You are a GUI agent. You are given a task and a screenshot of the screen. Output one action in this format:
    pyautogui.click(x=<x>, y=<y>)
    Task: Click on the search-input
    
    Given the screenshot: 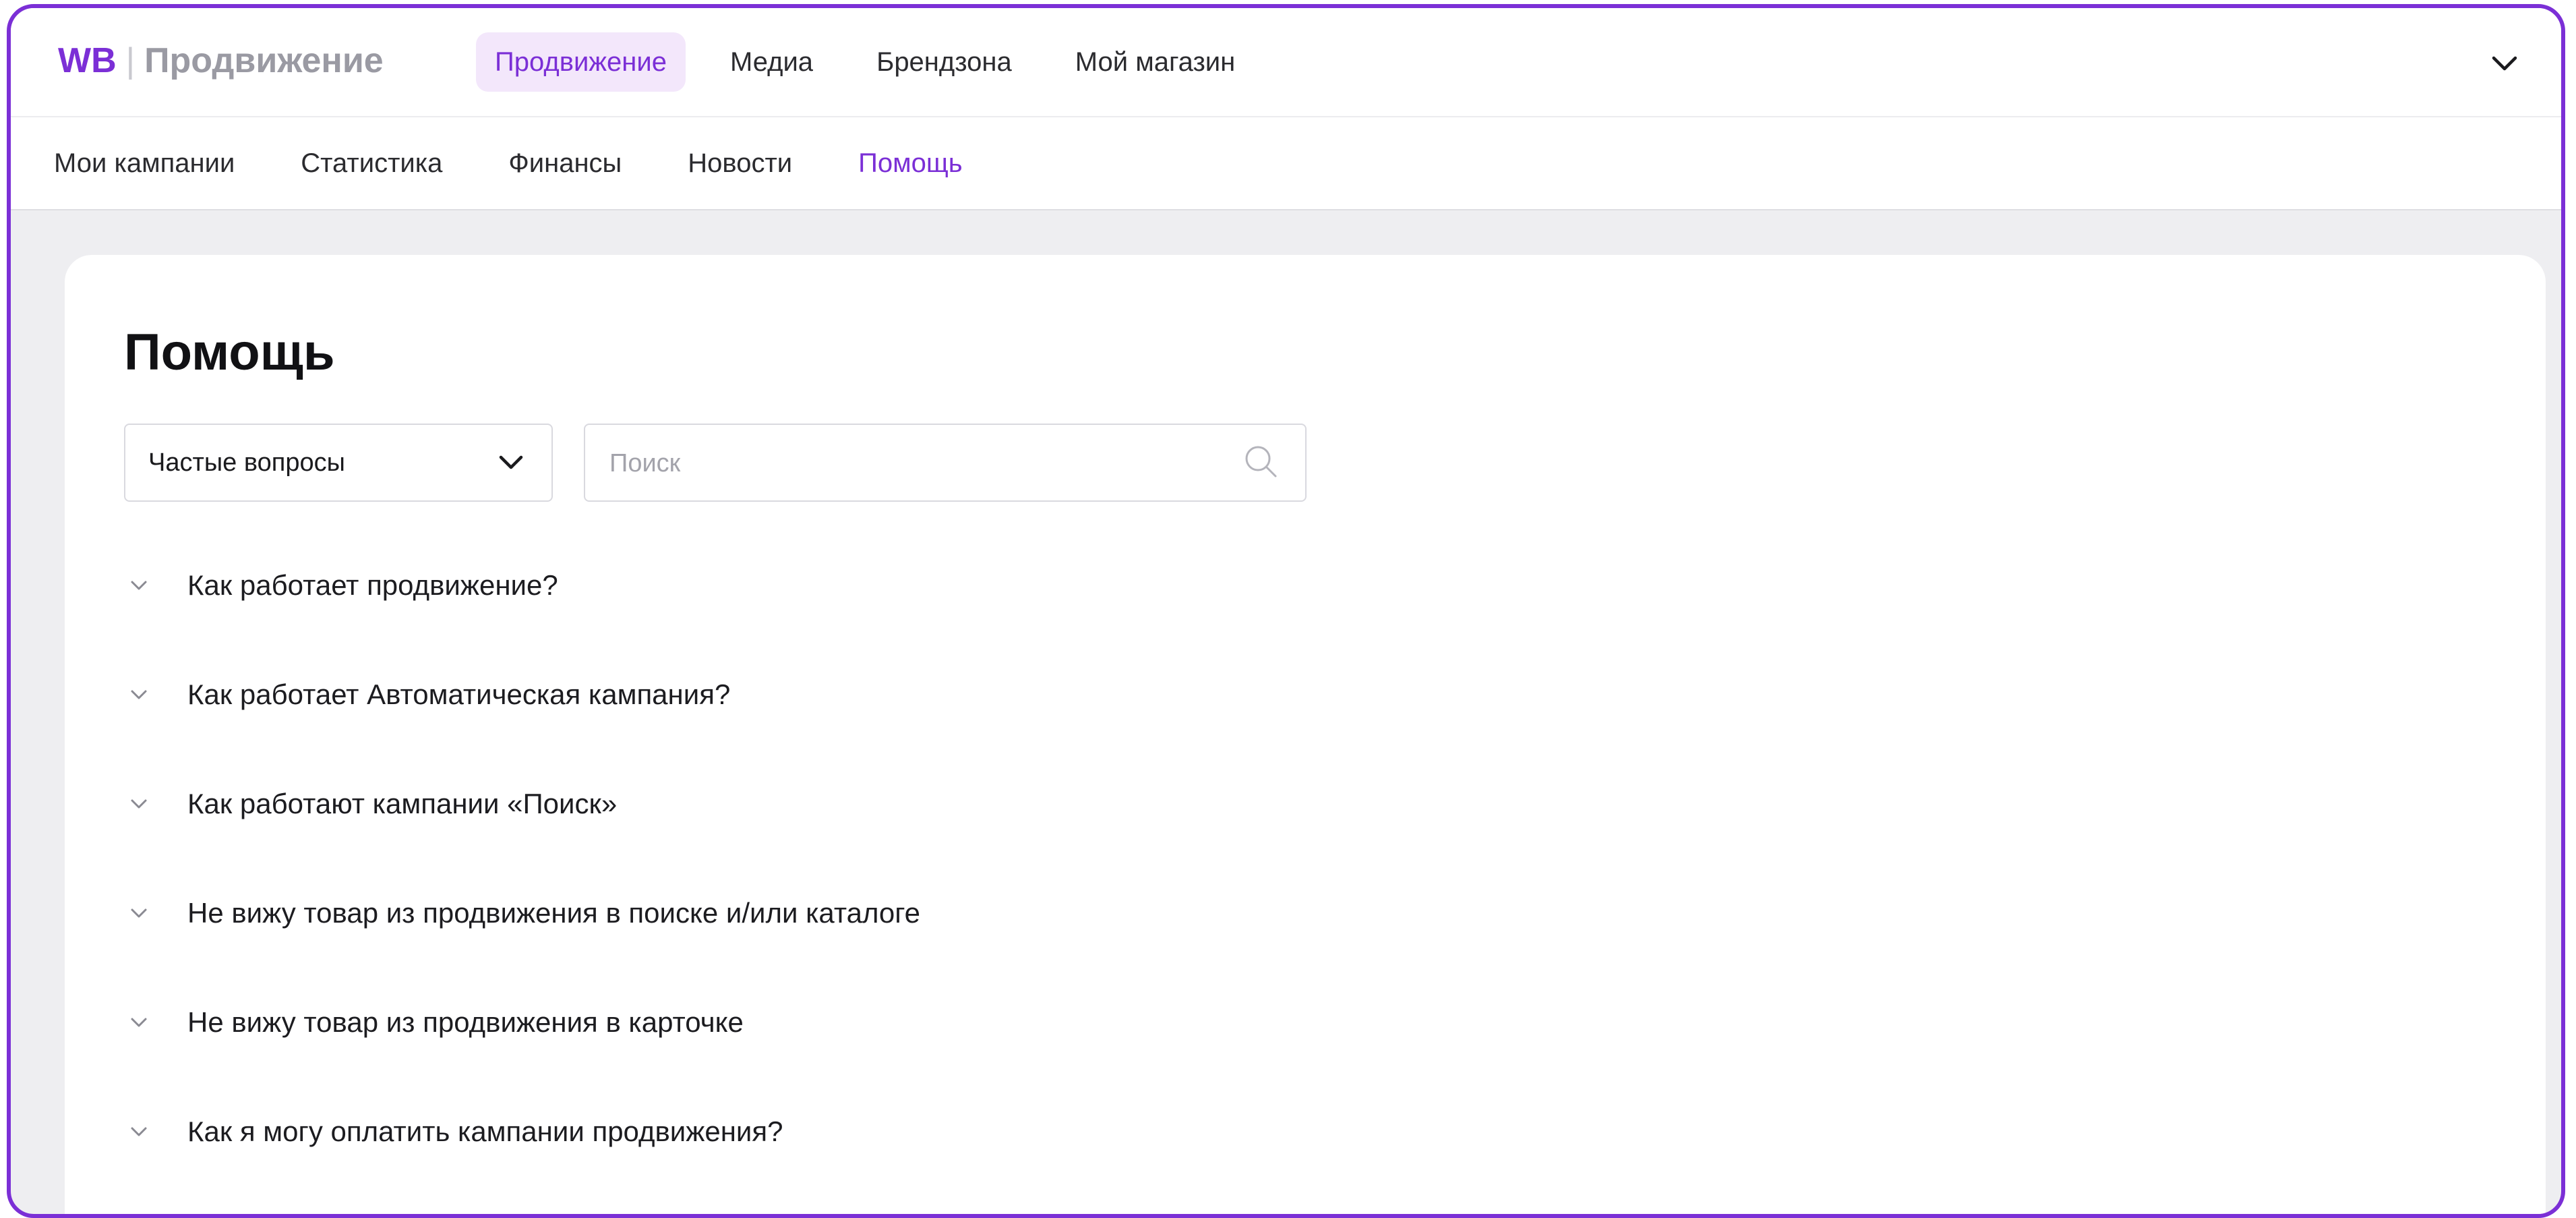 What is the action you would take?
    pyautogui.click(x=906, y=463)
    